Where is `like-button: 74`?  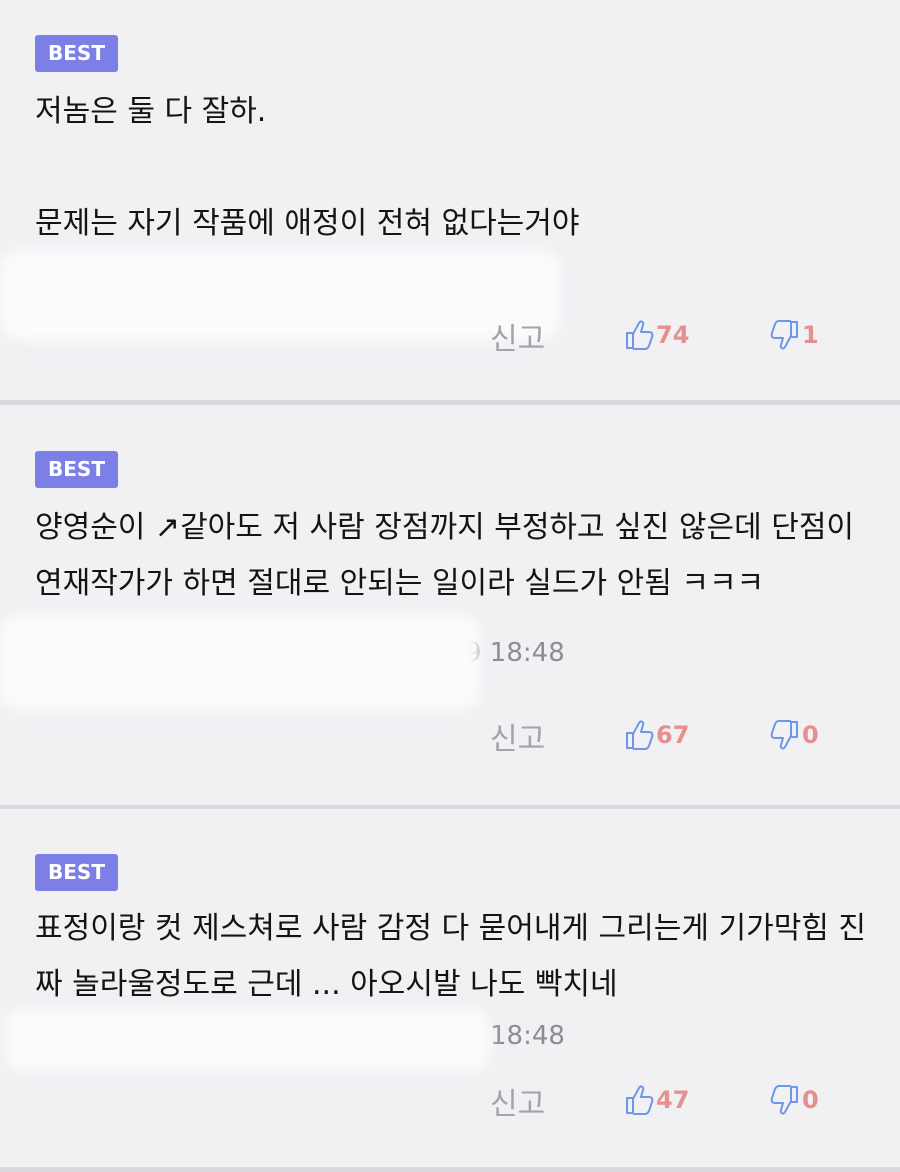
like-button: 74 is located at coordinates (656, 335).